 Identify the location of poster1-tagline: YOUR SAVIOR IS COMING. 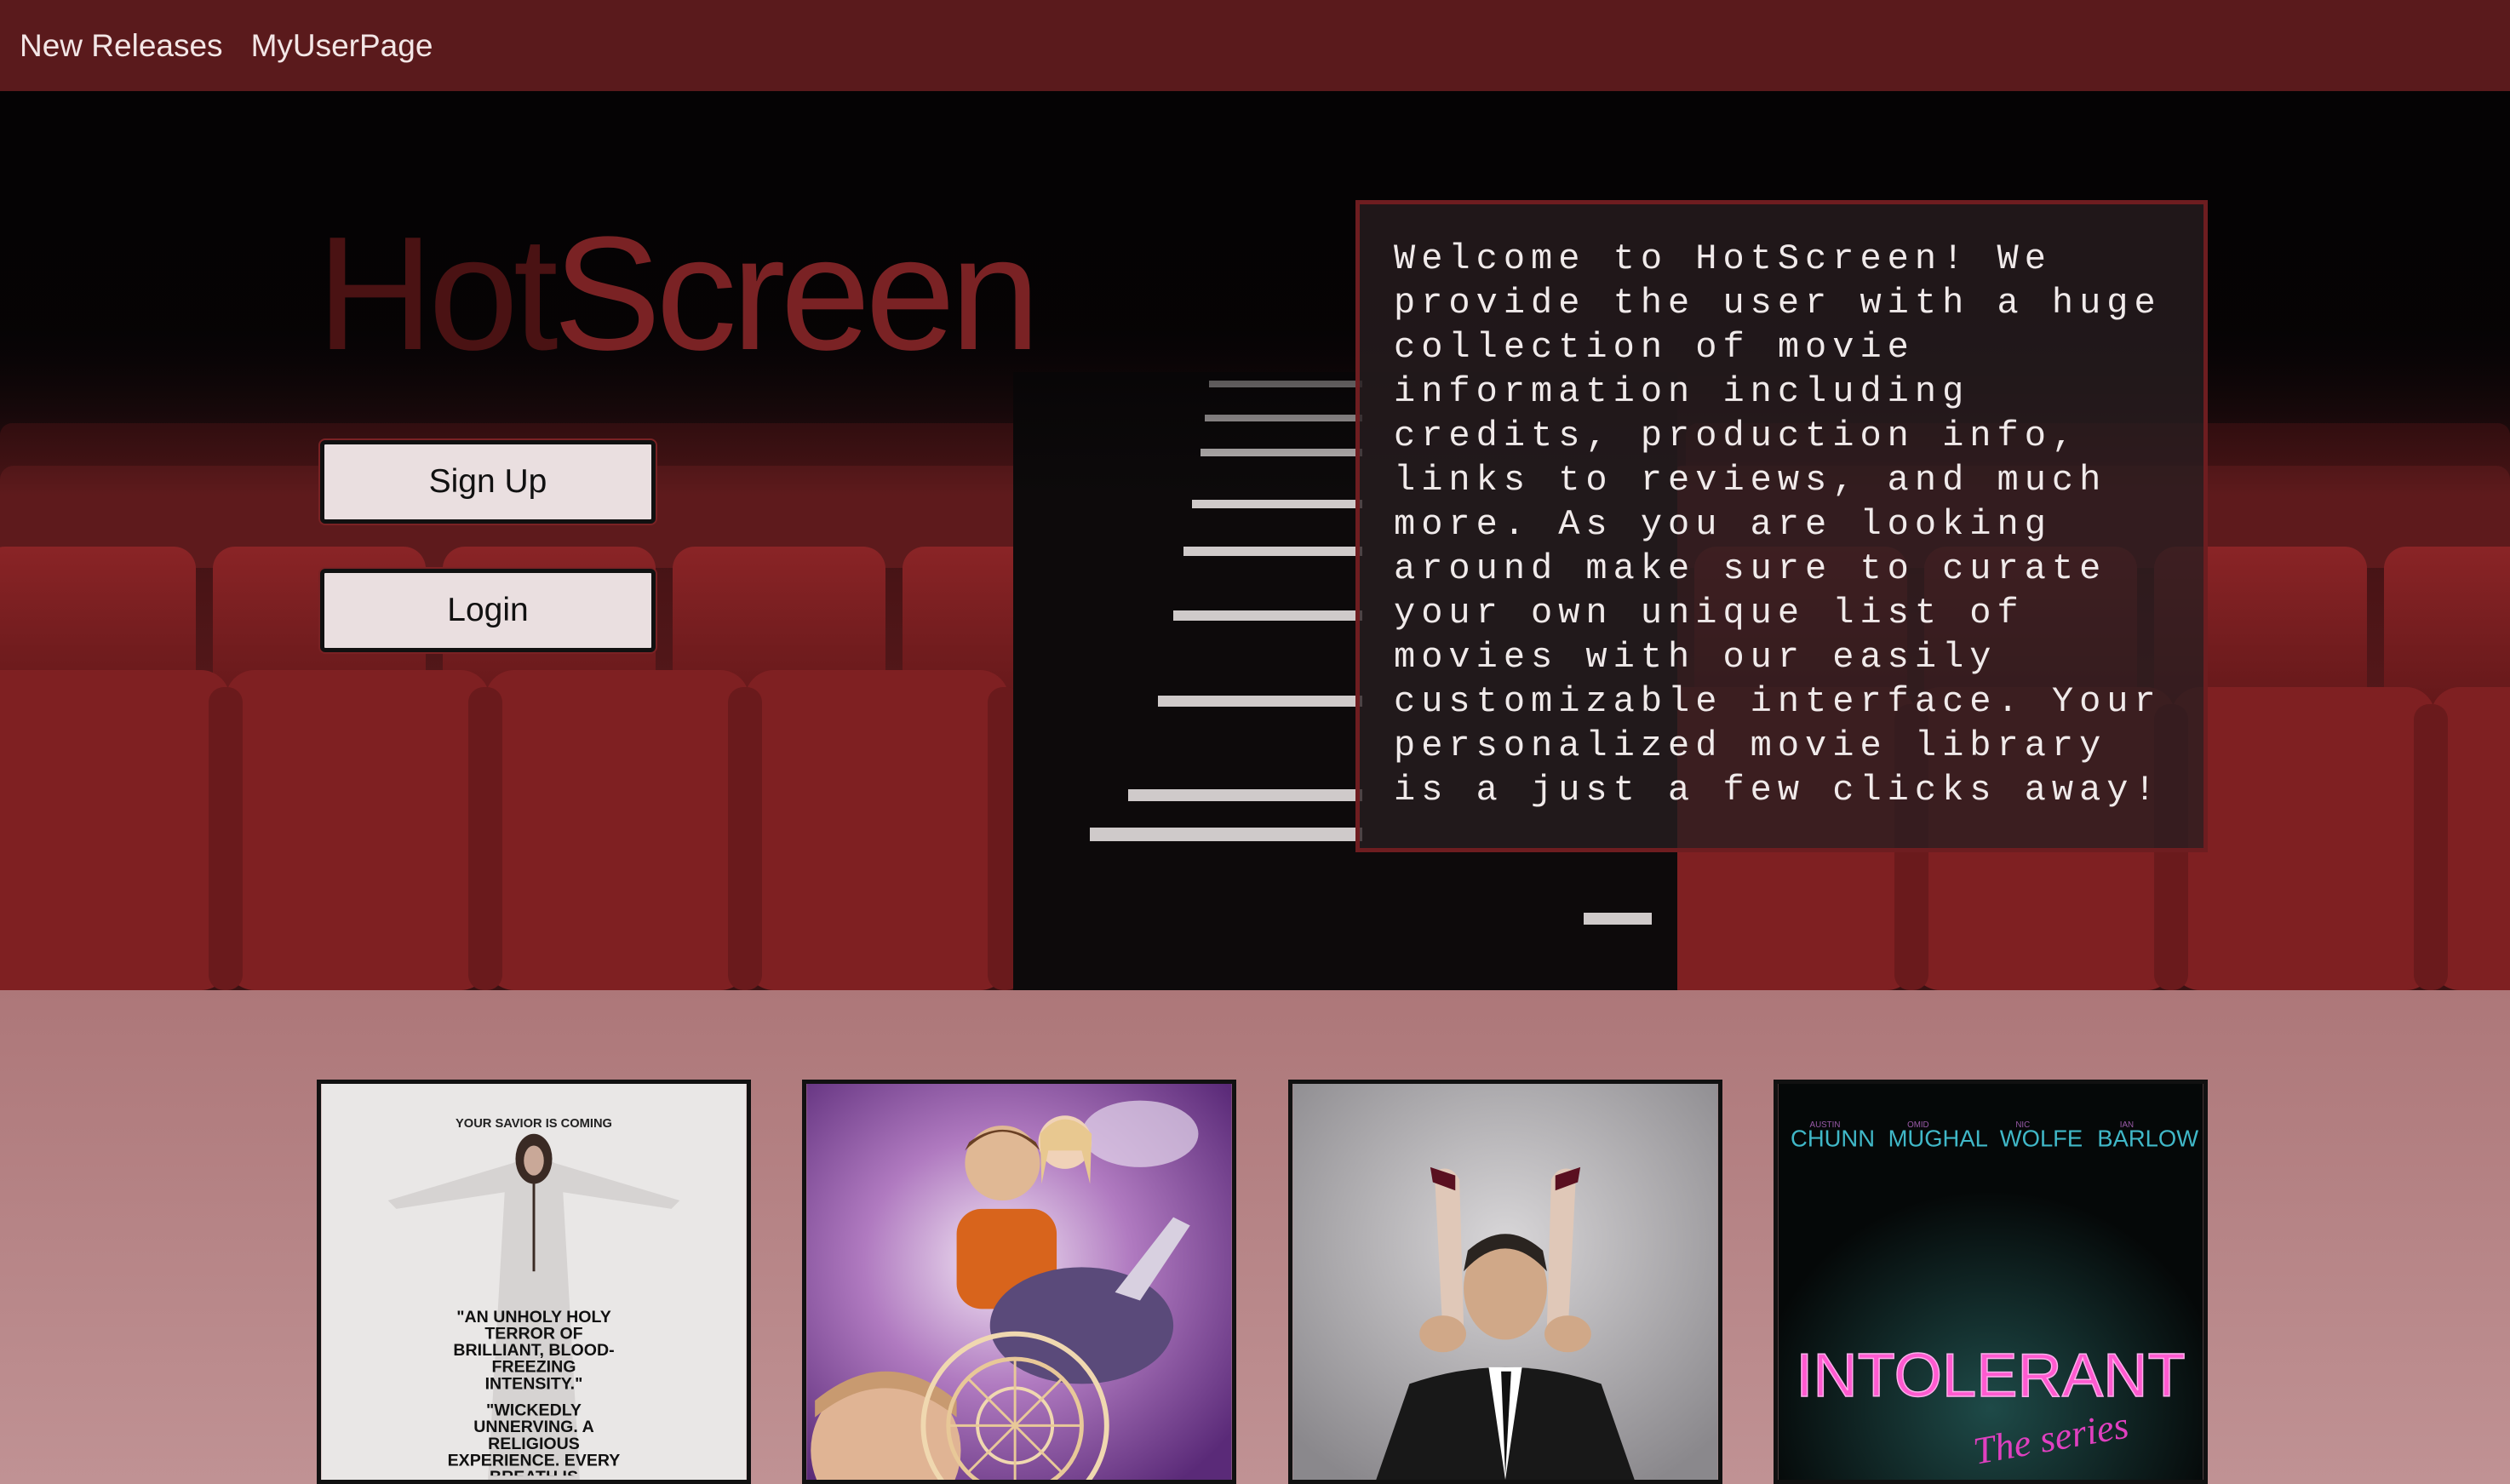
(534, 1124).